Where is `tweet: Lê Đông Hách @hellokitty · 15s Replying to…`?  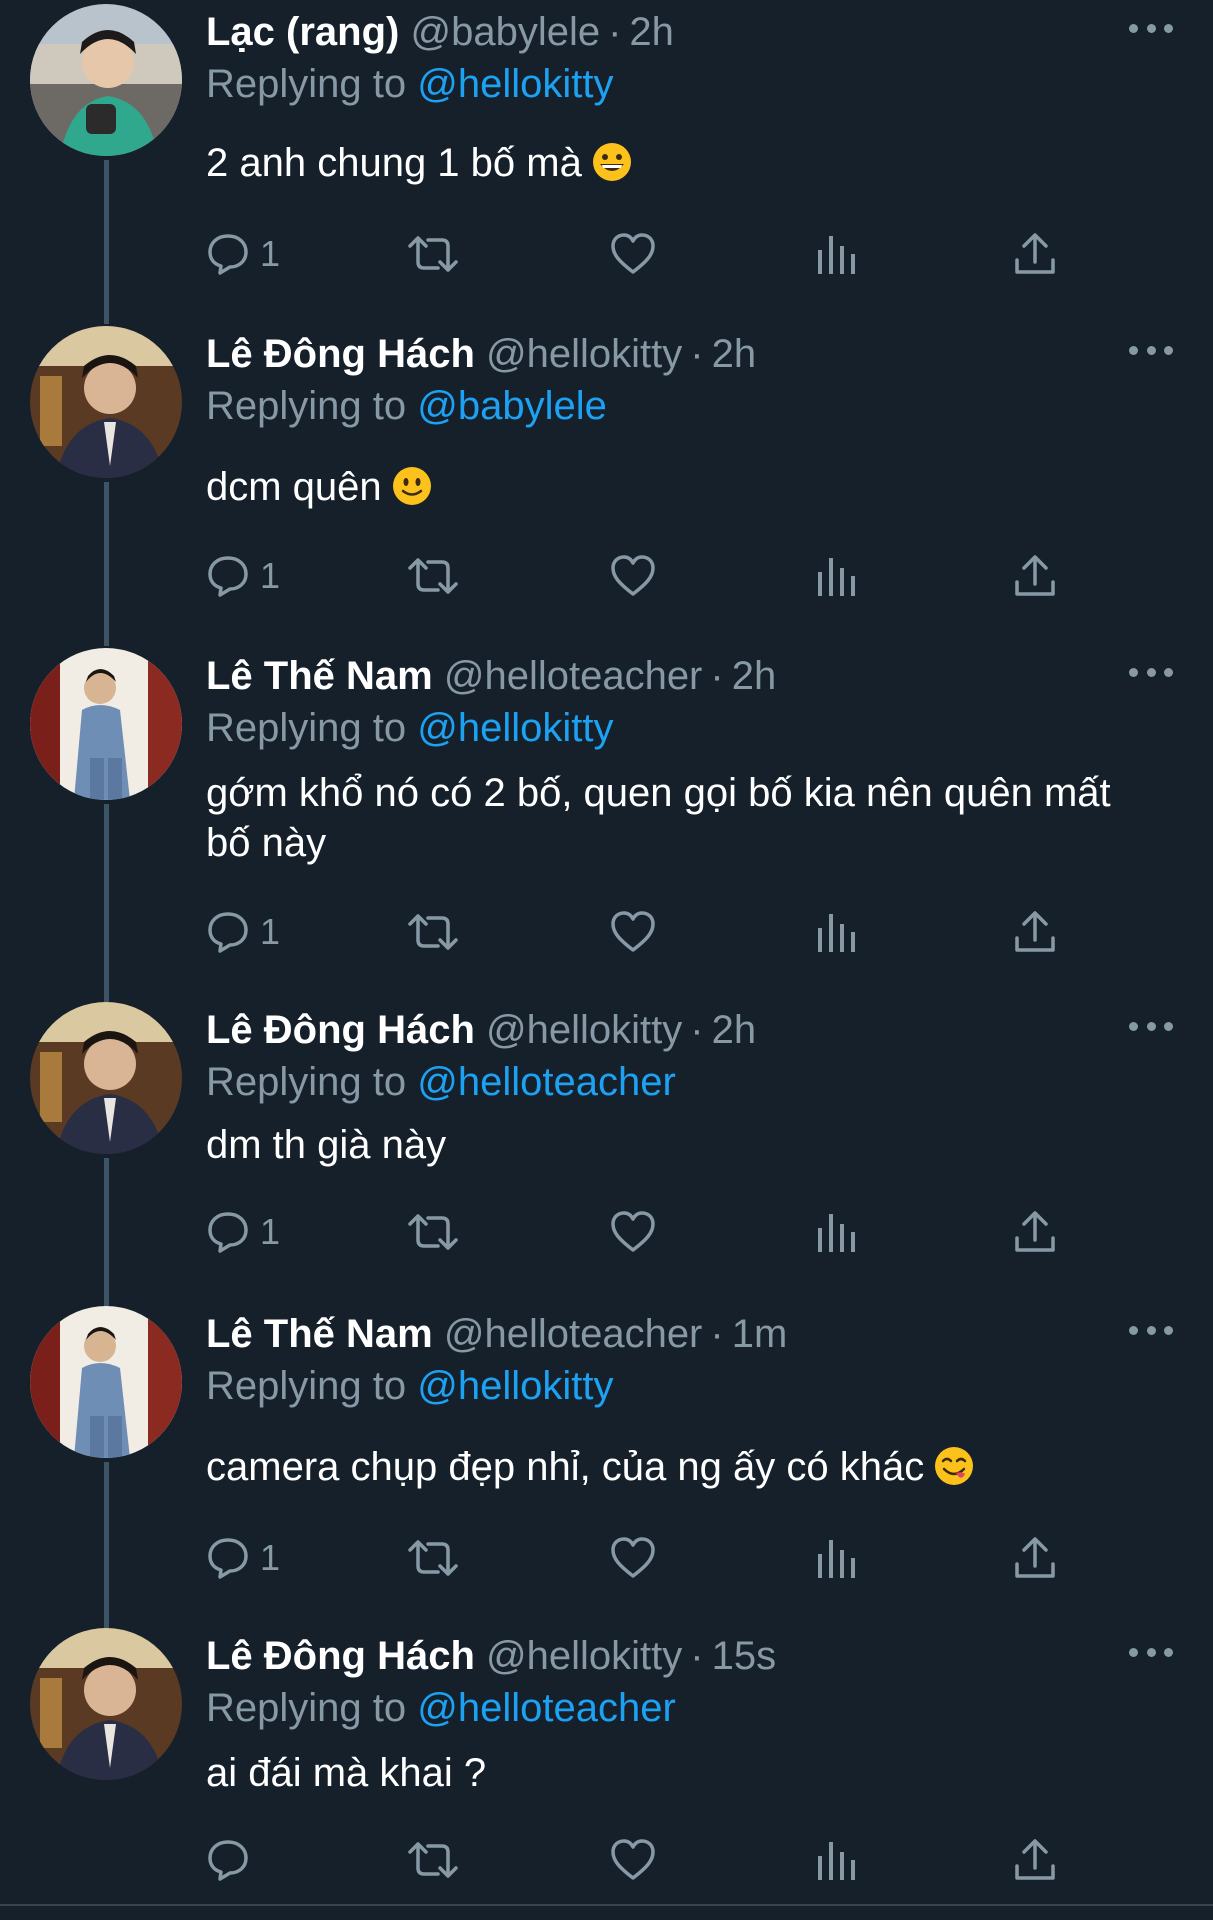 tweet: Lê Đông Hách @hellokitty · 15s Replying to… is located at coordinates (606, 1766).